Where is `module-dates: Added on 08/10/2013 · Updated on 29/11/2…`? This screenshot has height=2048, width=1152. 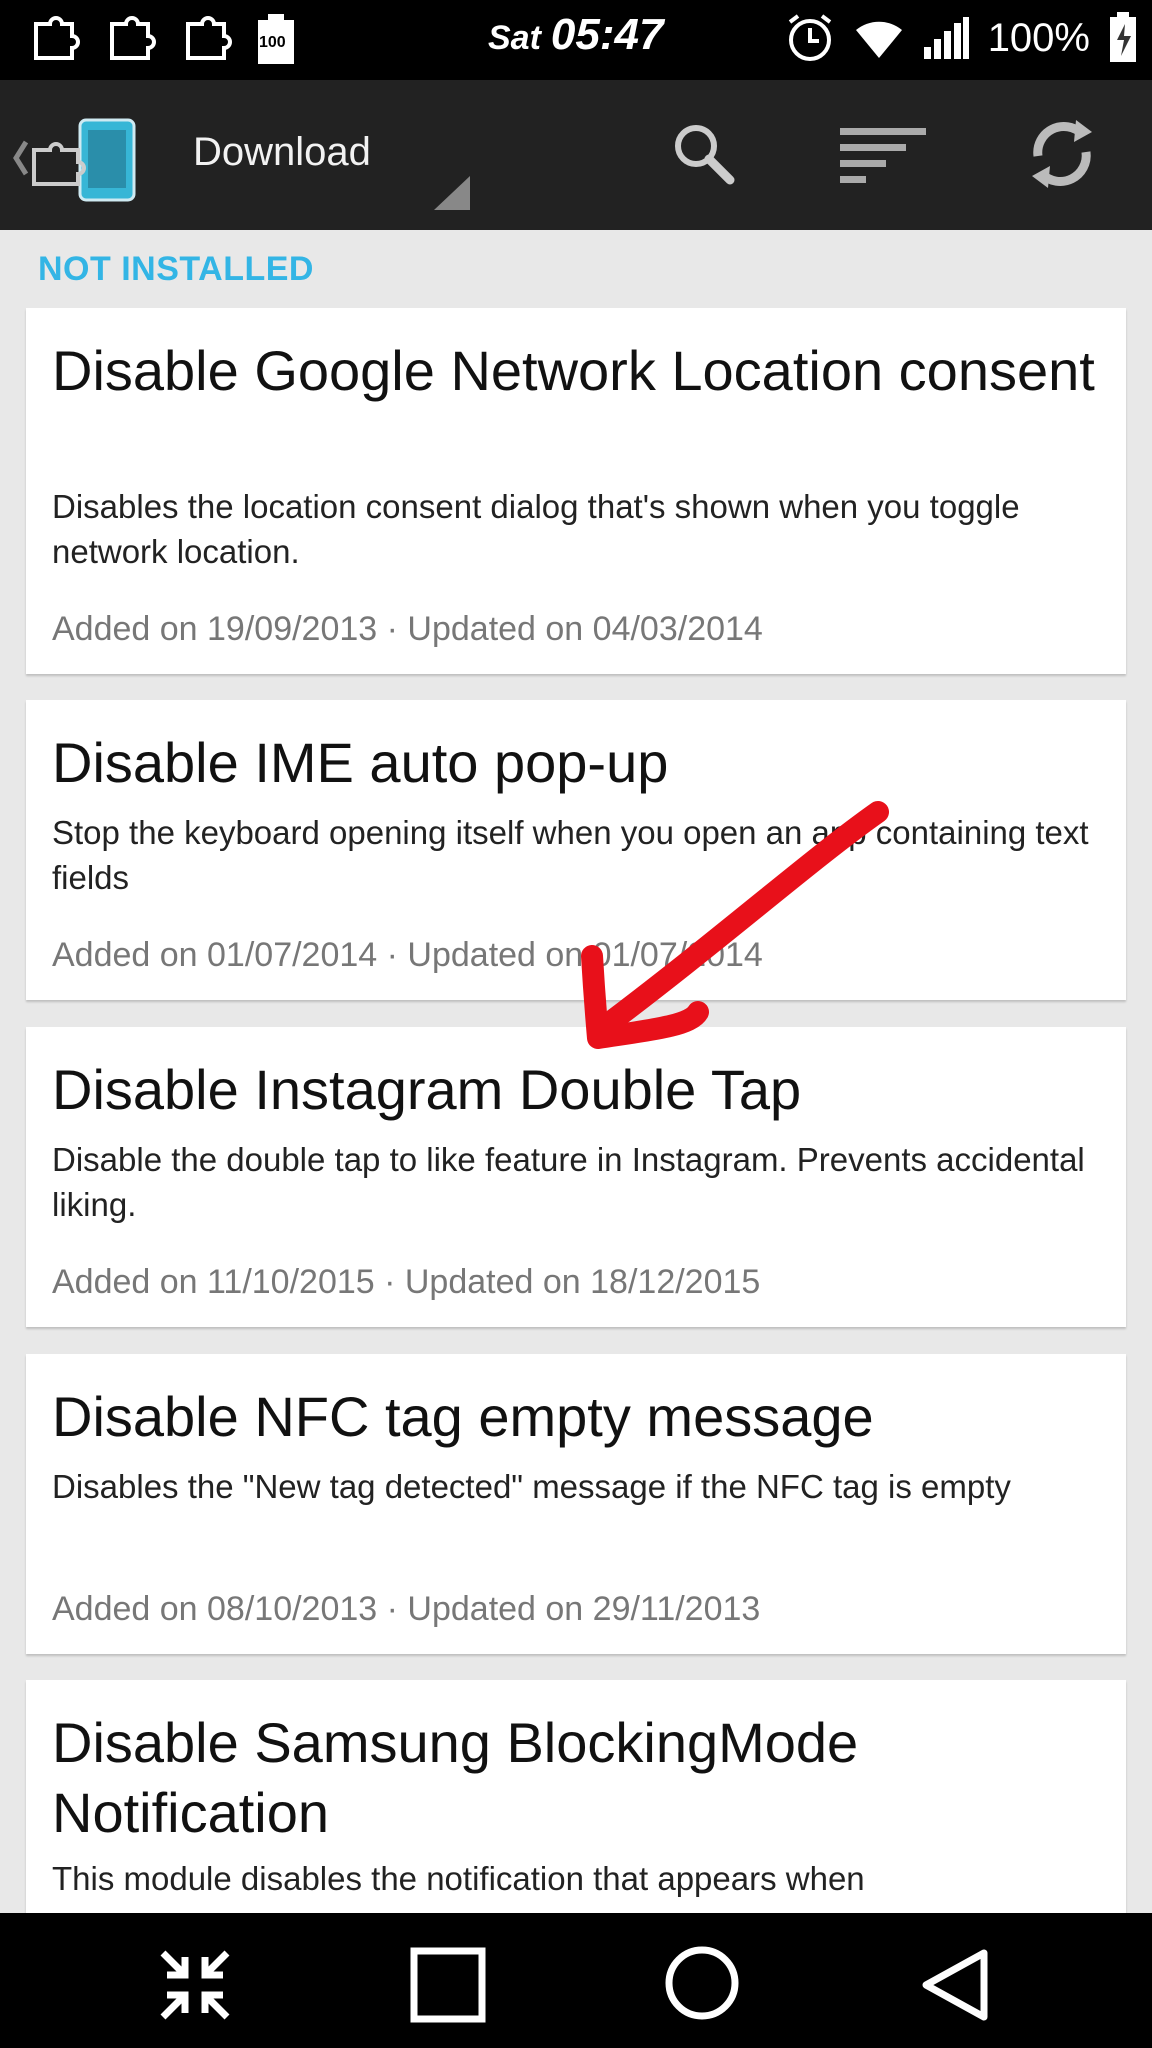
module-dates: Added on 08/10/2013 · Updated on 29/11/2… is located at coordinates (406, 1609).